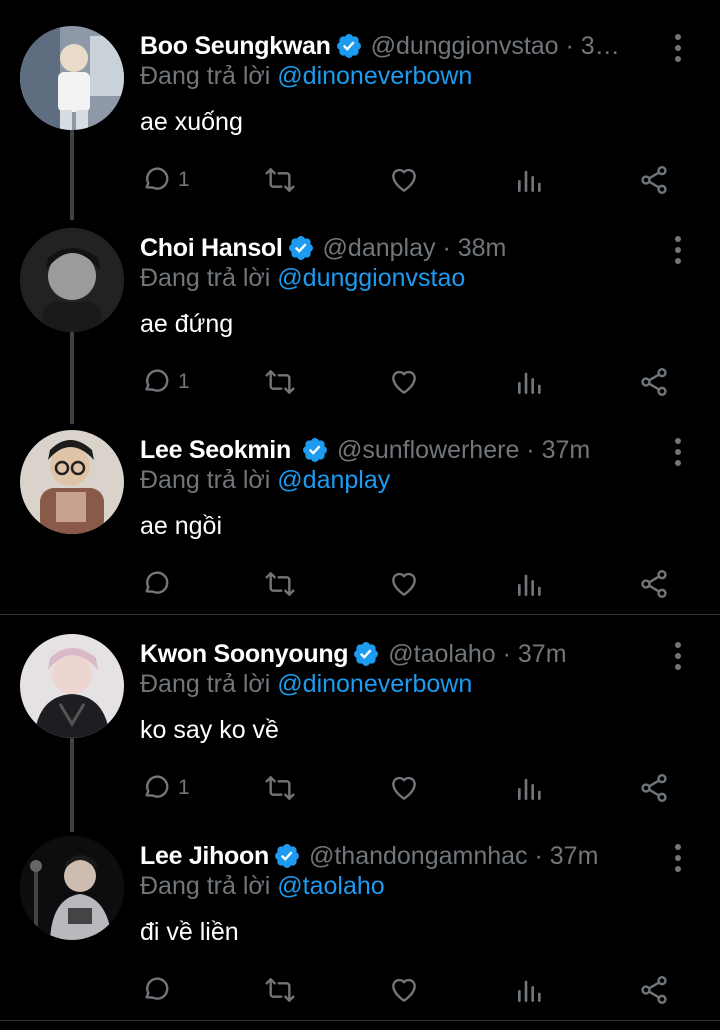 This screenshot has width=720, height=1030. I want to click on author-handle: @danplay · 38m, so click(415, 248).